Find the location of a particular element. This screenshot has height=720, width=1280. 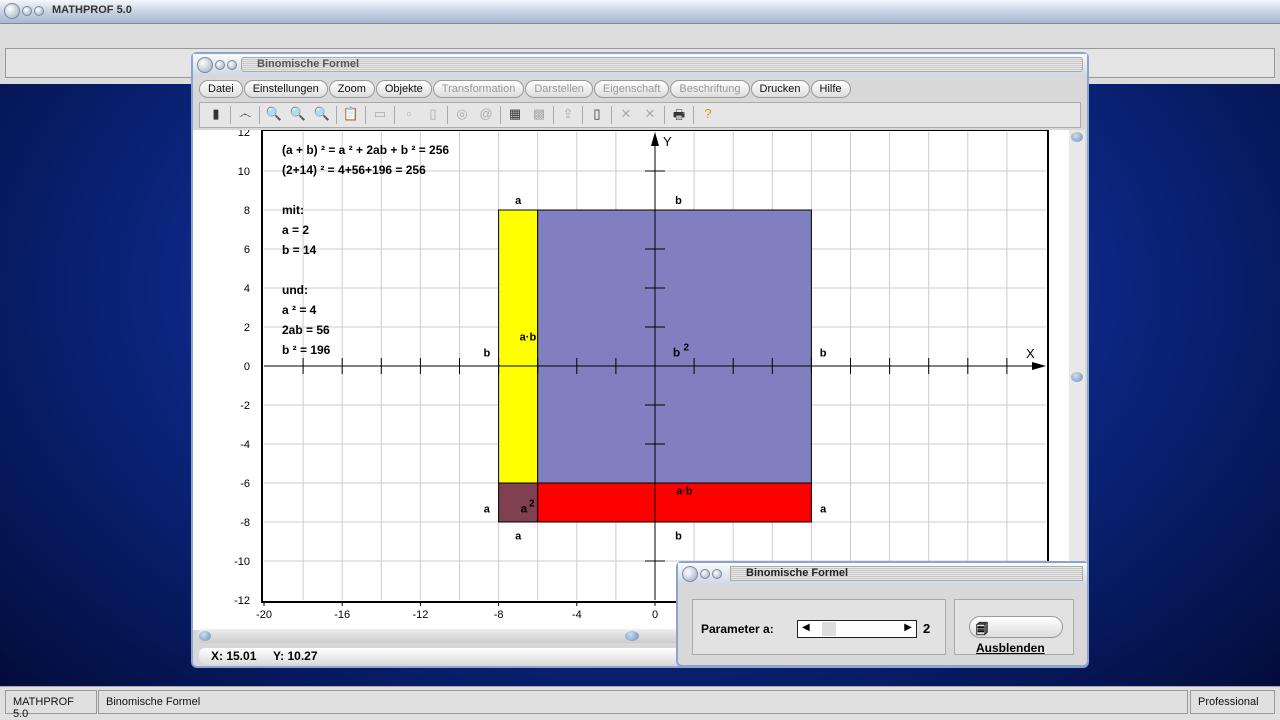

status-app: MATHPROF 5.0 is located at coordinates (51, 705).